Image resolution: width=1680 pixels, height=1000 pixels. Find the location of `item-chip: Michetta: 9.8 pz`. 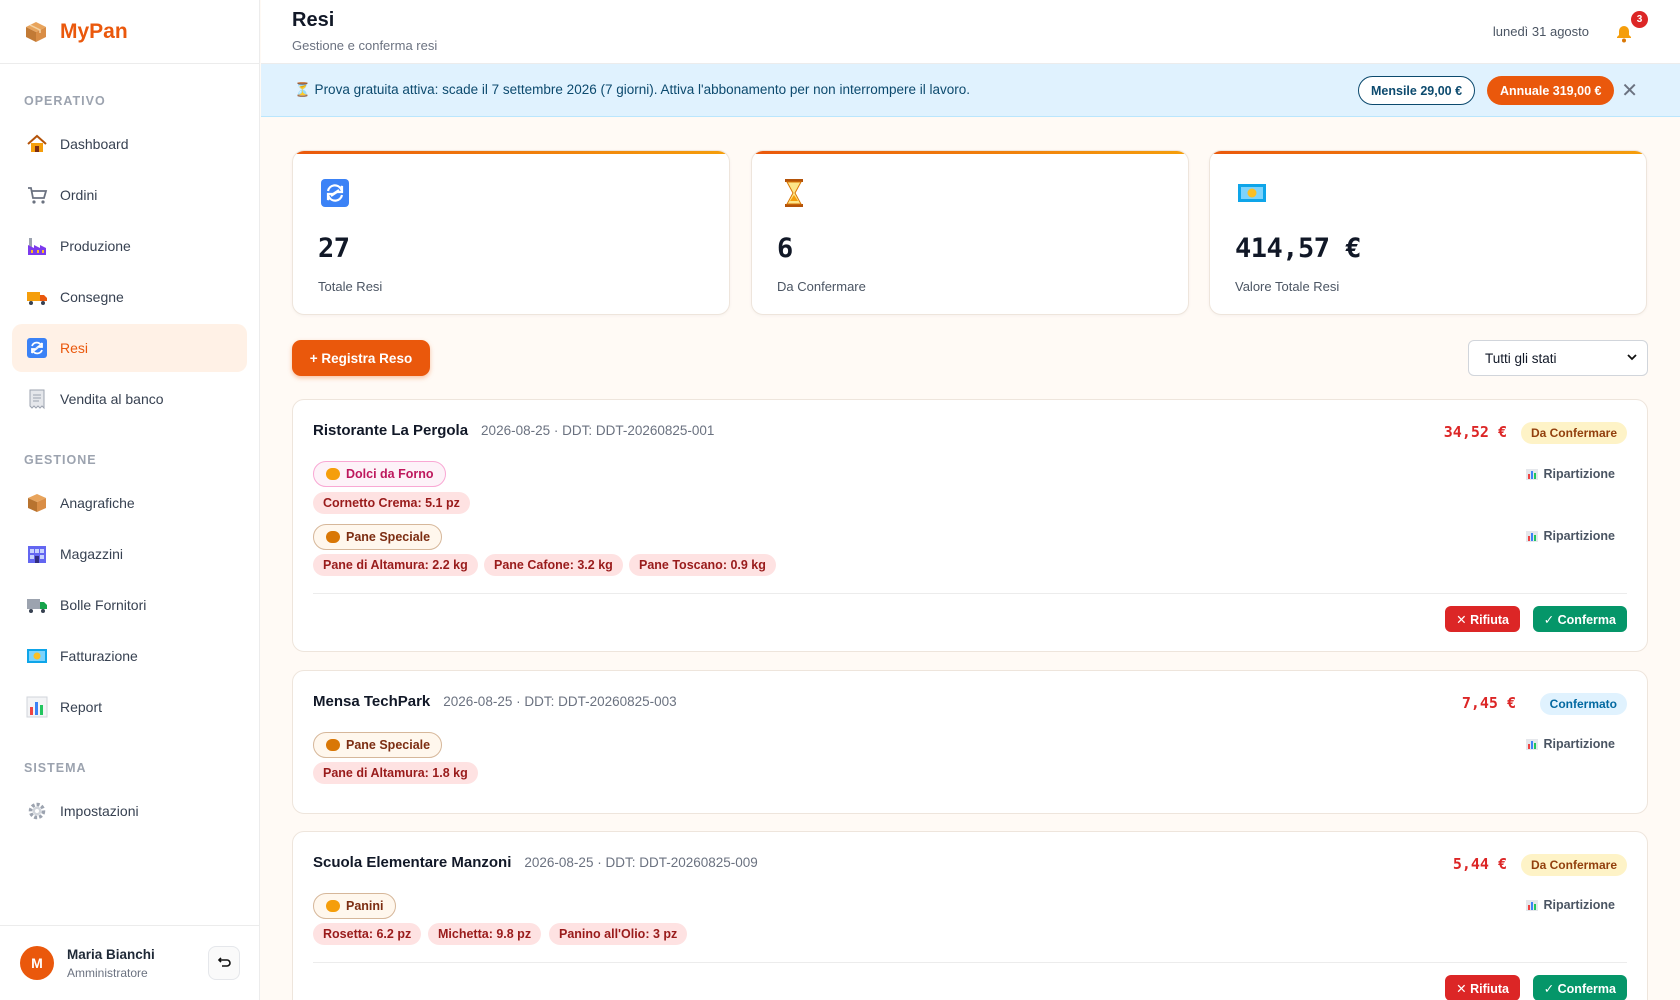

item-chip: Michetta: 9.8 pz is located at coordinates (485, 934).